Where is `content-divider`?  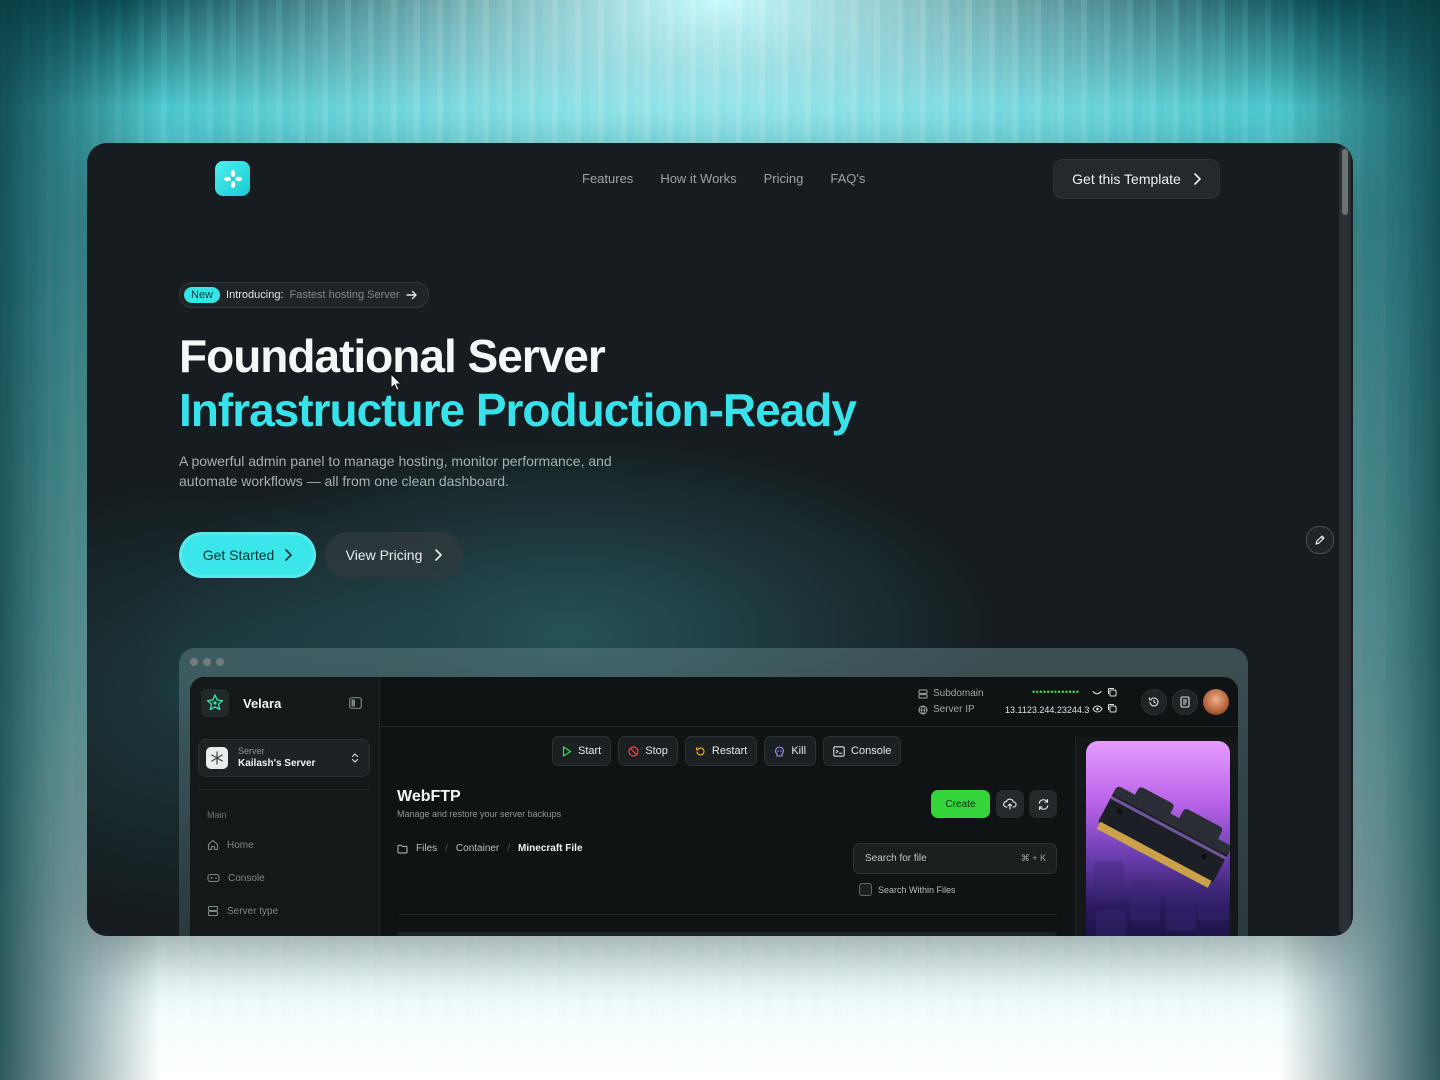
content-divider is located at coordinates (727, 914).